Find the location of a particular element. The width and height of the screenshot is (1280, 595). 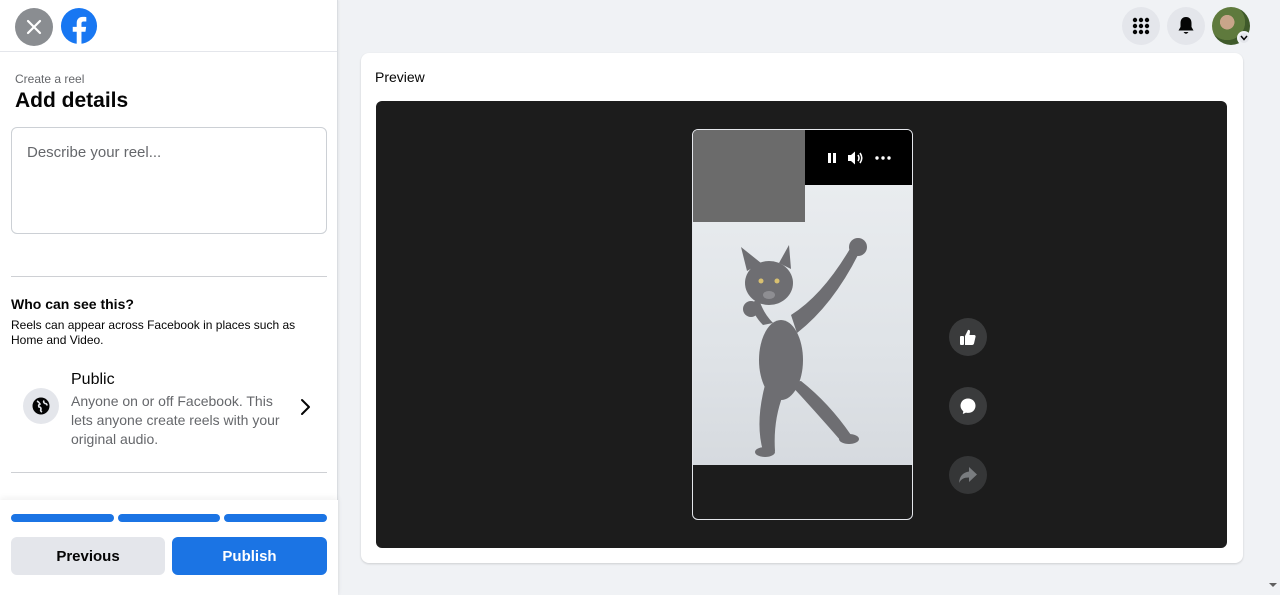

share-icon is located at coordinates (968, 475).